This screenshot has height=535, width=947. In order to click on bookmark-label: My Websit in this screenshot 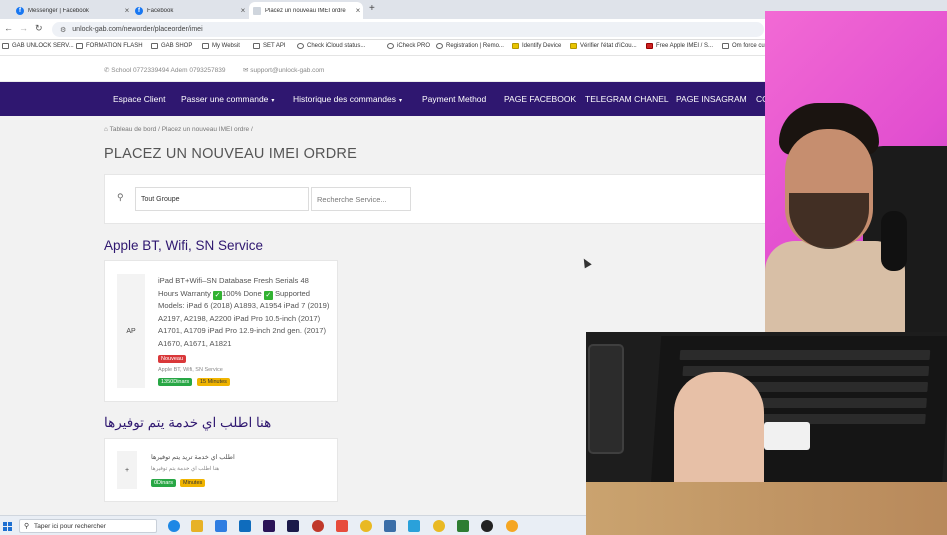, I will do `click(226, 46)`.